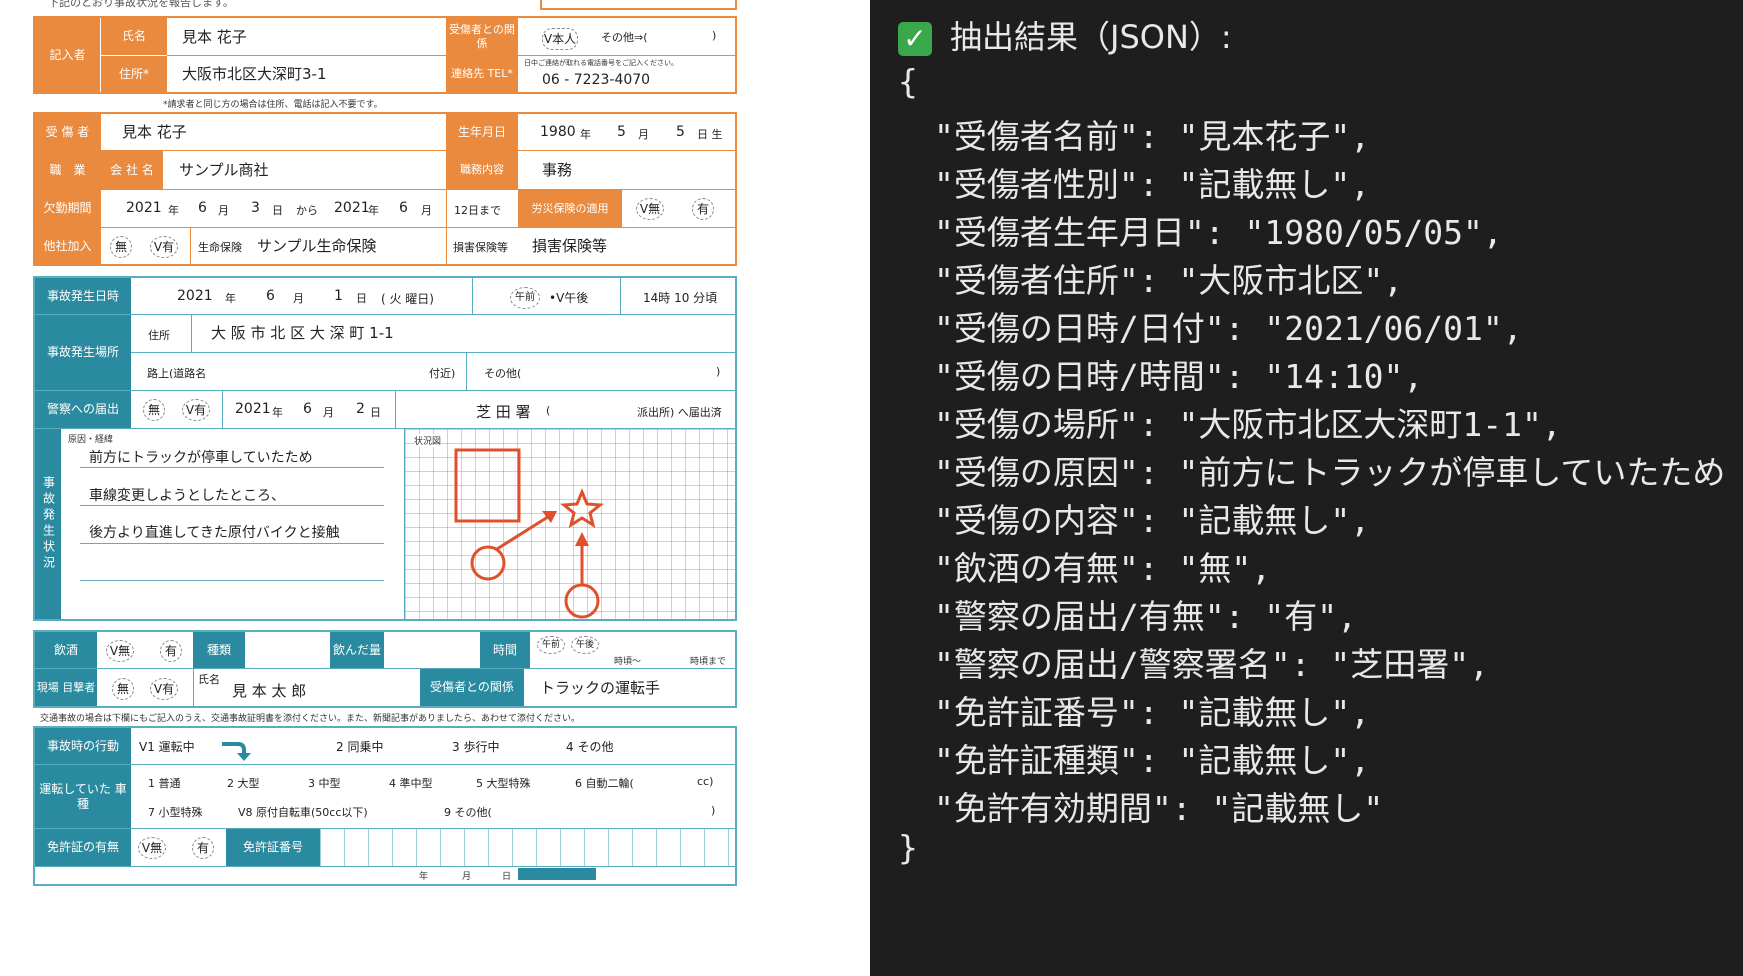  Describe the element at coordinates (270, 296) in the screenshot. I see `accident-month: 6` at that location.